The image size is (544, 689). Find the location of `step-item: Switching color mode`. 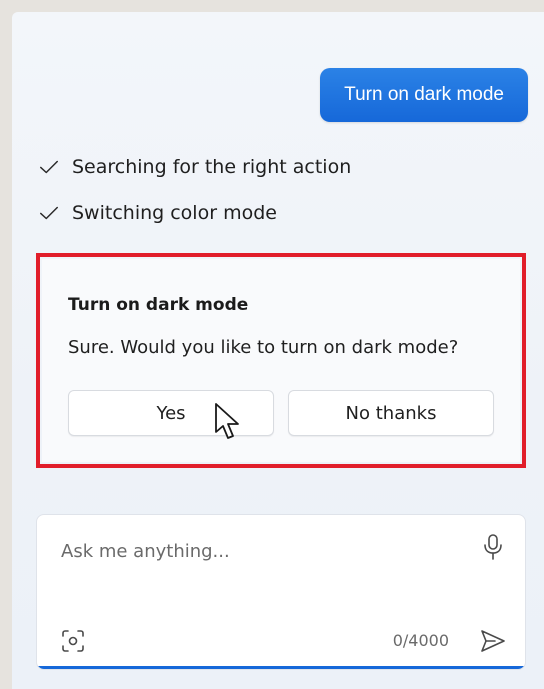

step-item: Switching color mode is located at coordinates (157, 213).